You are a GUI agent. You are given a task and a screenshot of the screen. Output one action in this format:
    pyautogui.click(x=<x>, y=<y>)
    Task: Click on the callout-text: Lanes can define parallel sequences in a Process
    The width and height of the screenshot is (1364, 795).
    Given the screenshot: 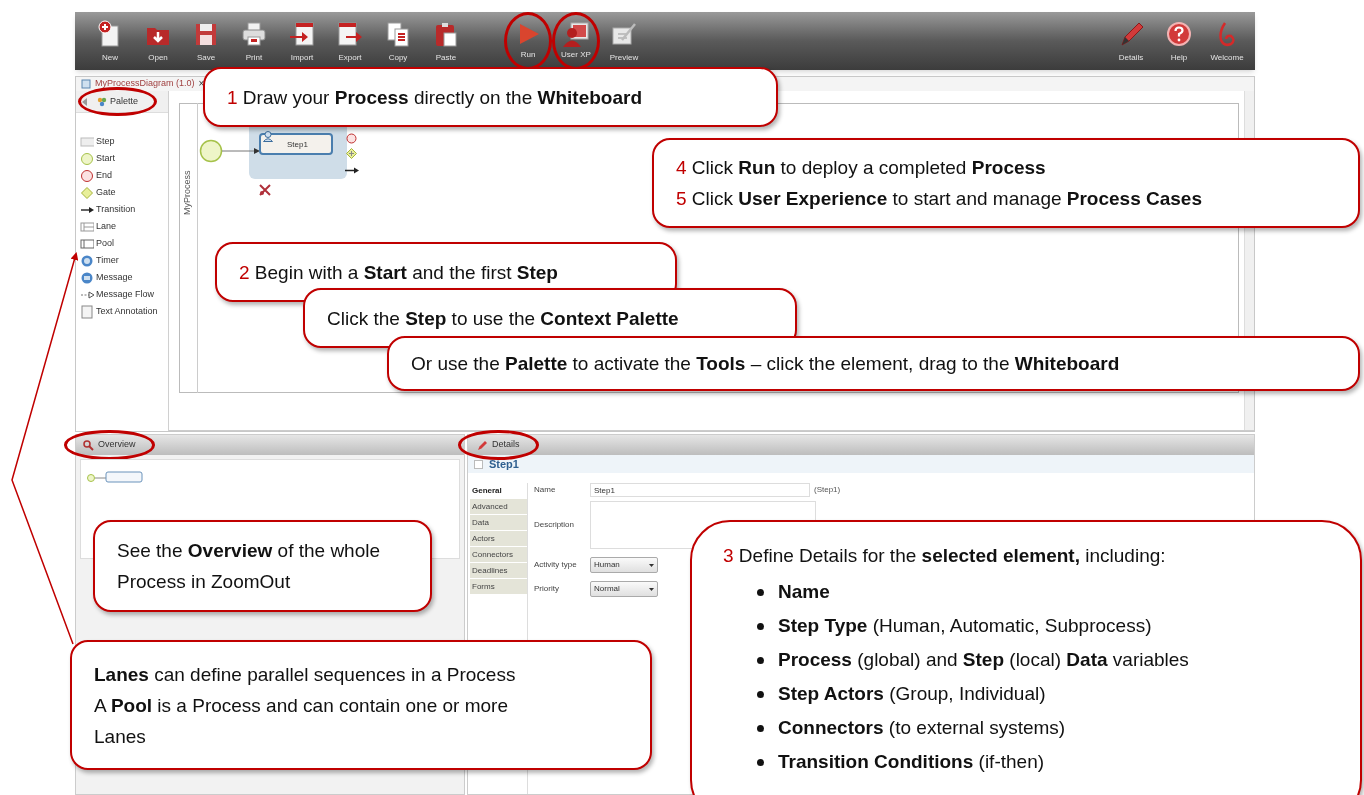 What is the action you would take?
    pyautogui.click(x=305, y=674)
    